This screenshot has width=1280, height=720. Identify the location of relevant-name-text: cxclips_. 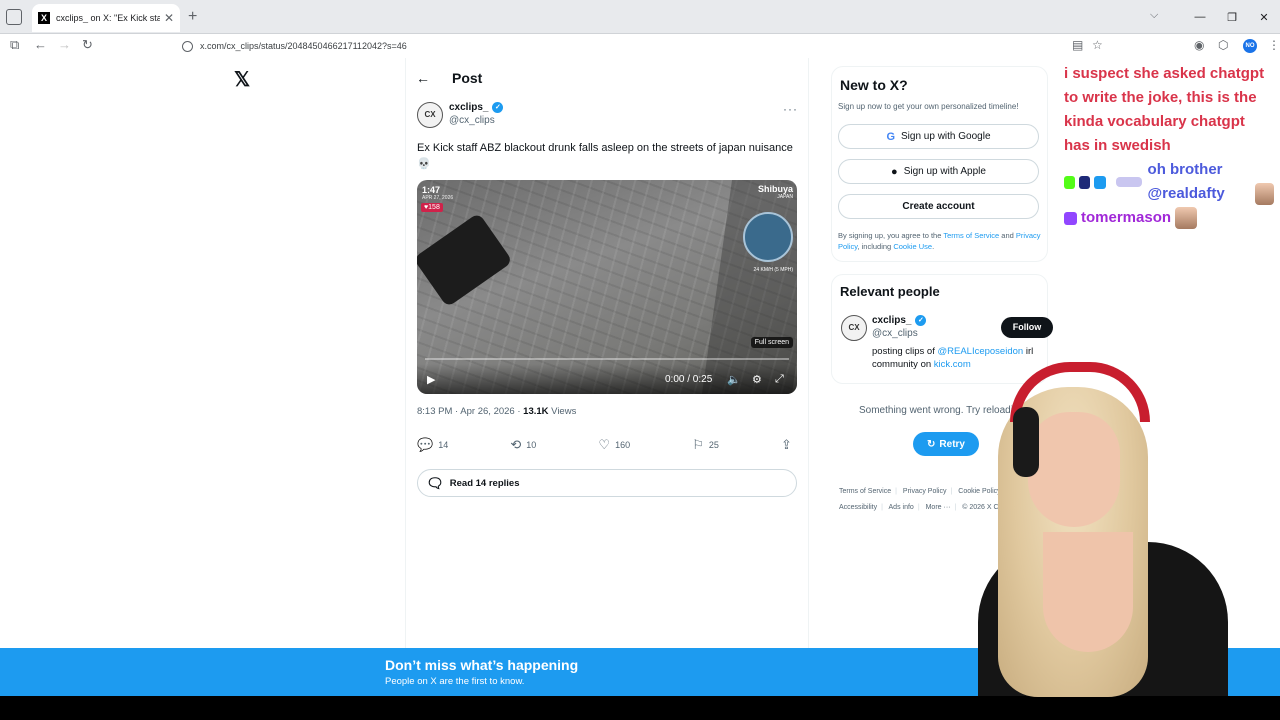
(892, 320).